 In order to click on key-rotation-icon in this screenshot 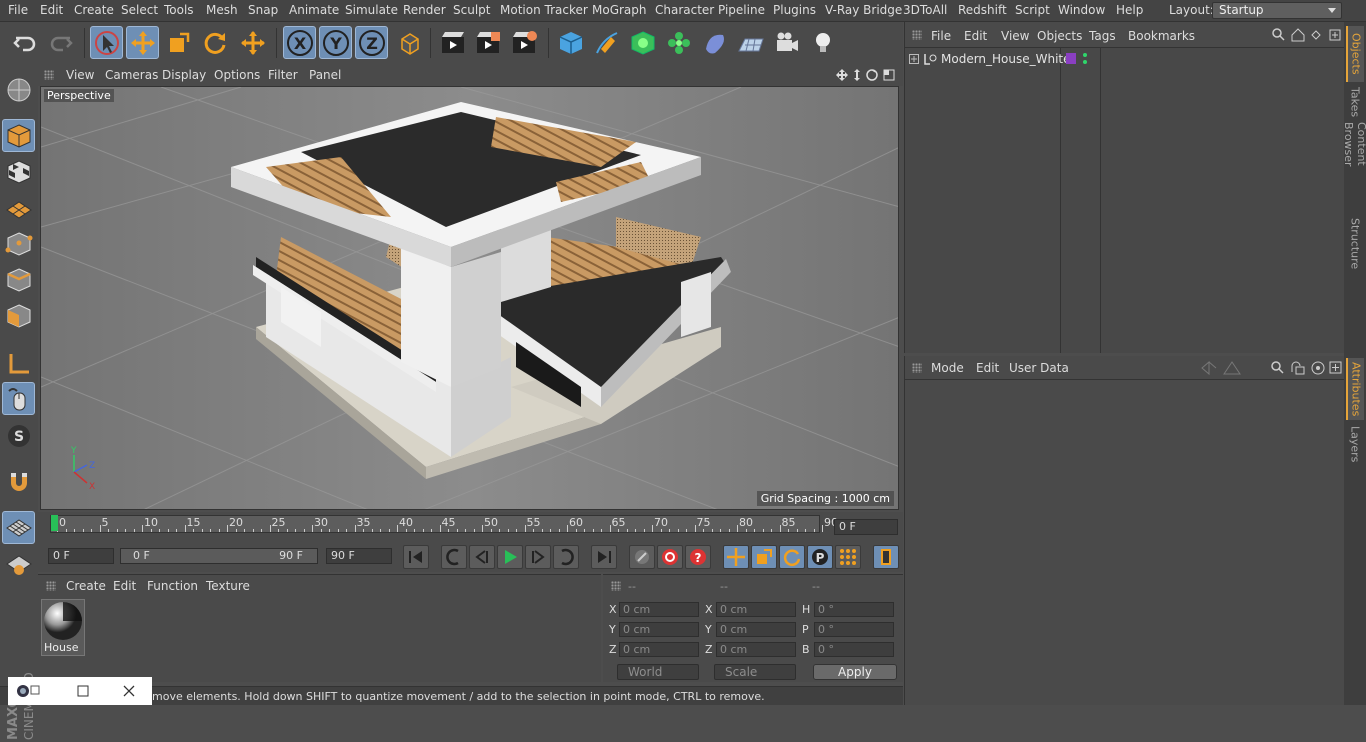, I will do `click(792, 557)`.